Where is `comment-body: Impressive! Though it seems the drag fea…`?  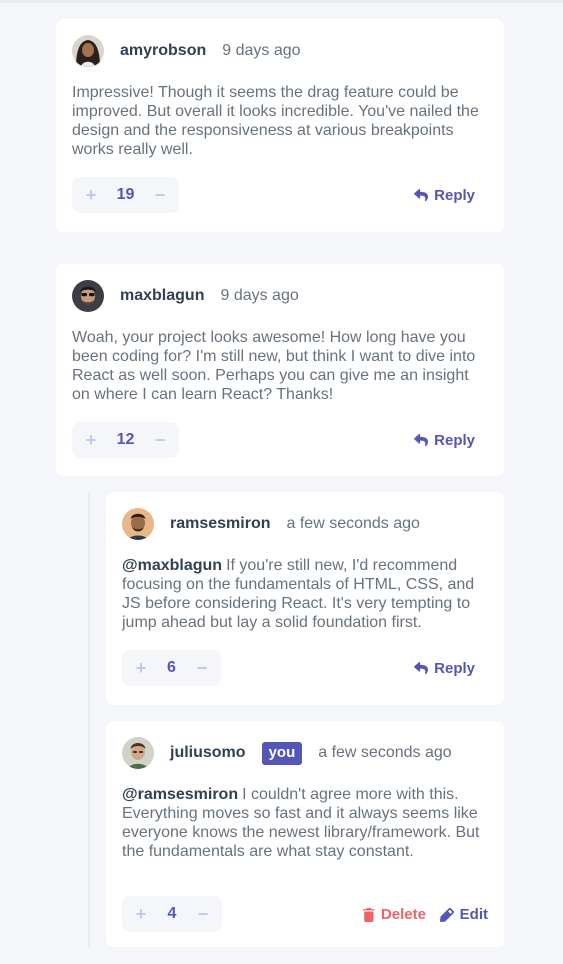 comment-body: Impressive! Though it seems the drag fea… is located at coordinates (275, 121).